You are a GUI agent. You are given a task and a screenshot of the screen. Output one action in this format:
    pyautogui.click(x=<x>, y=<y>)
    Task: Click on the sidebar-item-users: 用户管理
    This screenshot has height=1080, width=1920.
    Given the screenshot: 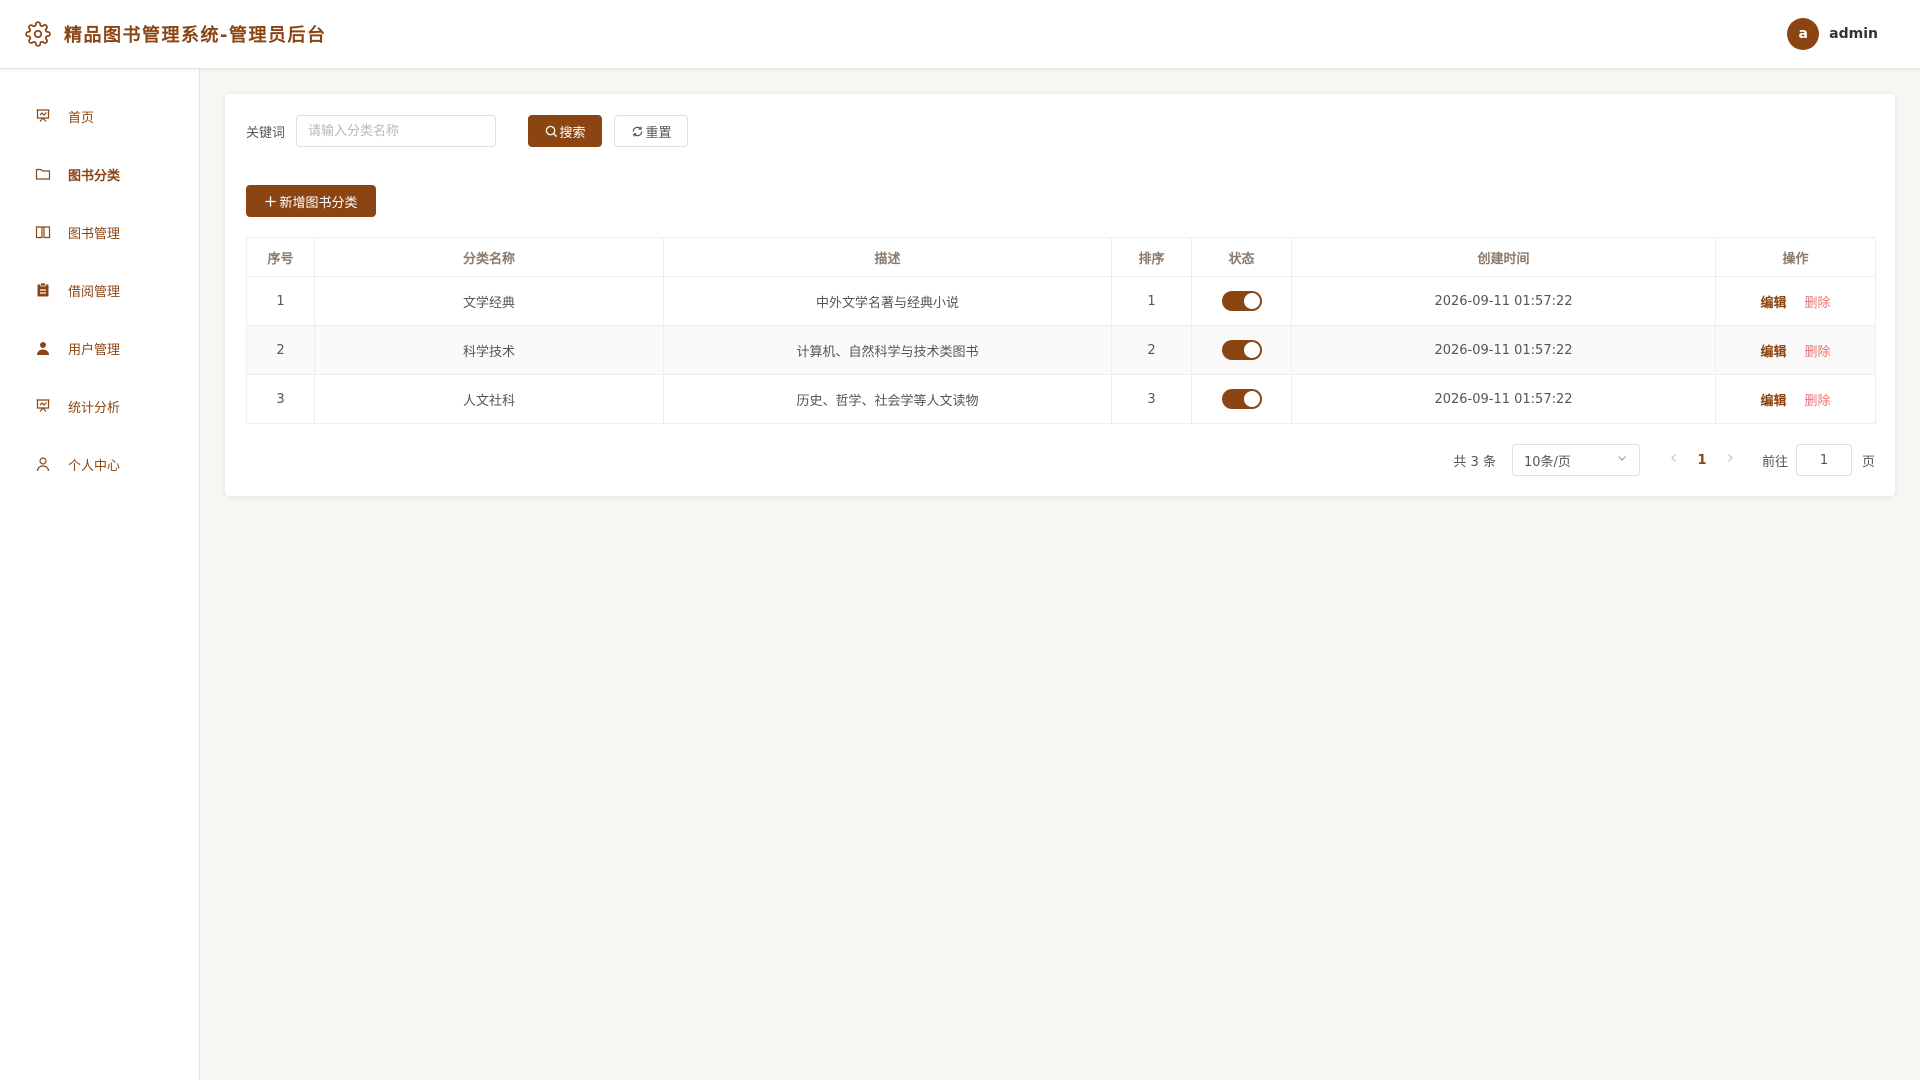 What is the action you would take?
    pyautogui.click(x=99, y=348)
    